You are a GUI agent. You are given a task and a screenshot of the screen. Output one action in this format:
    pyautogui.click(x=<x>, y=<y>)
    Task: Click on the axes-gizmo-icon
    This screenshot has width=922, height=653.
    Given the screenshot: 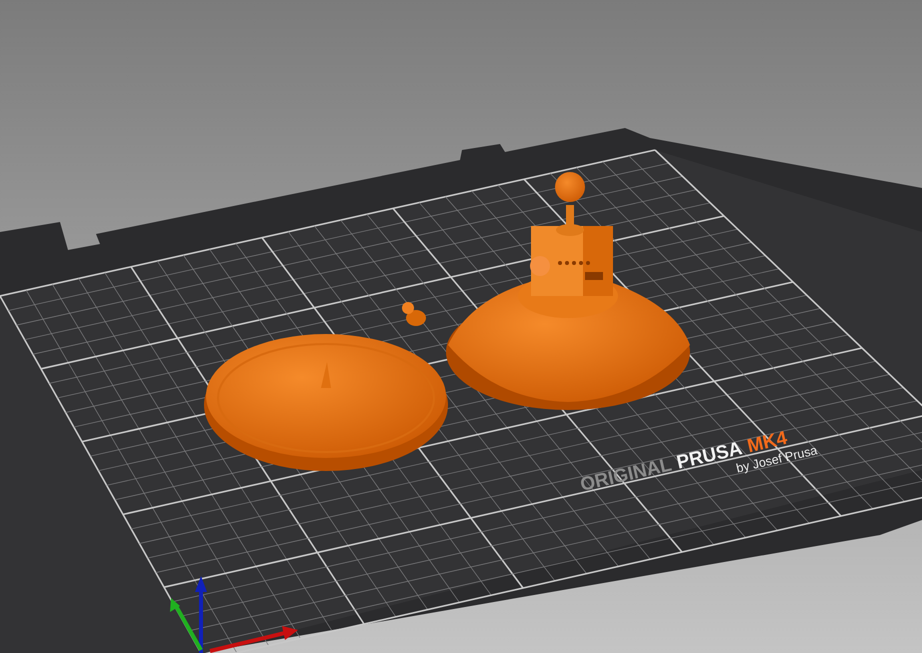 What is the action you would take?
    pyautogui.click(x=234, y=614)
    